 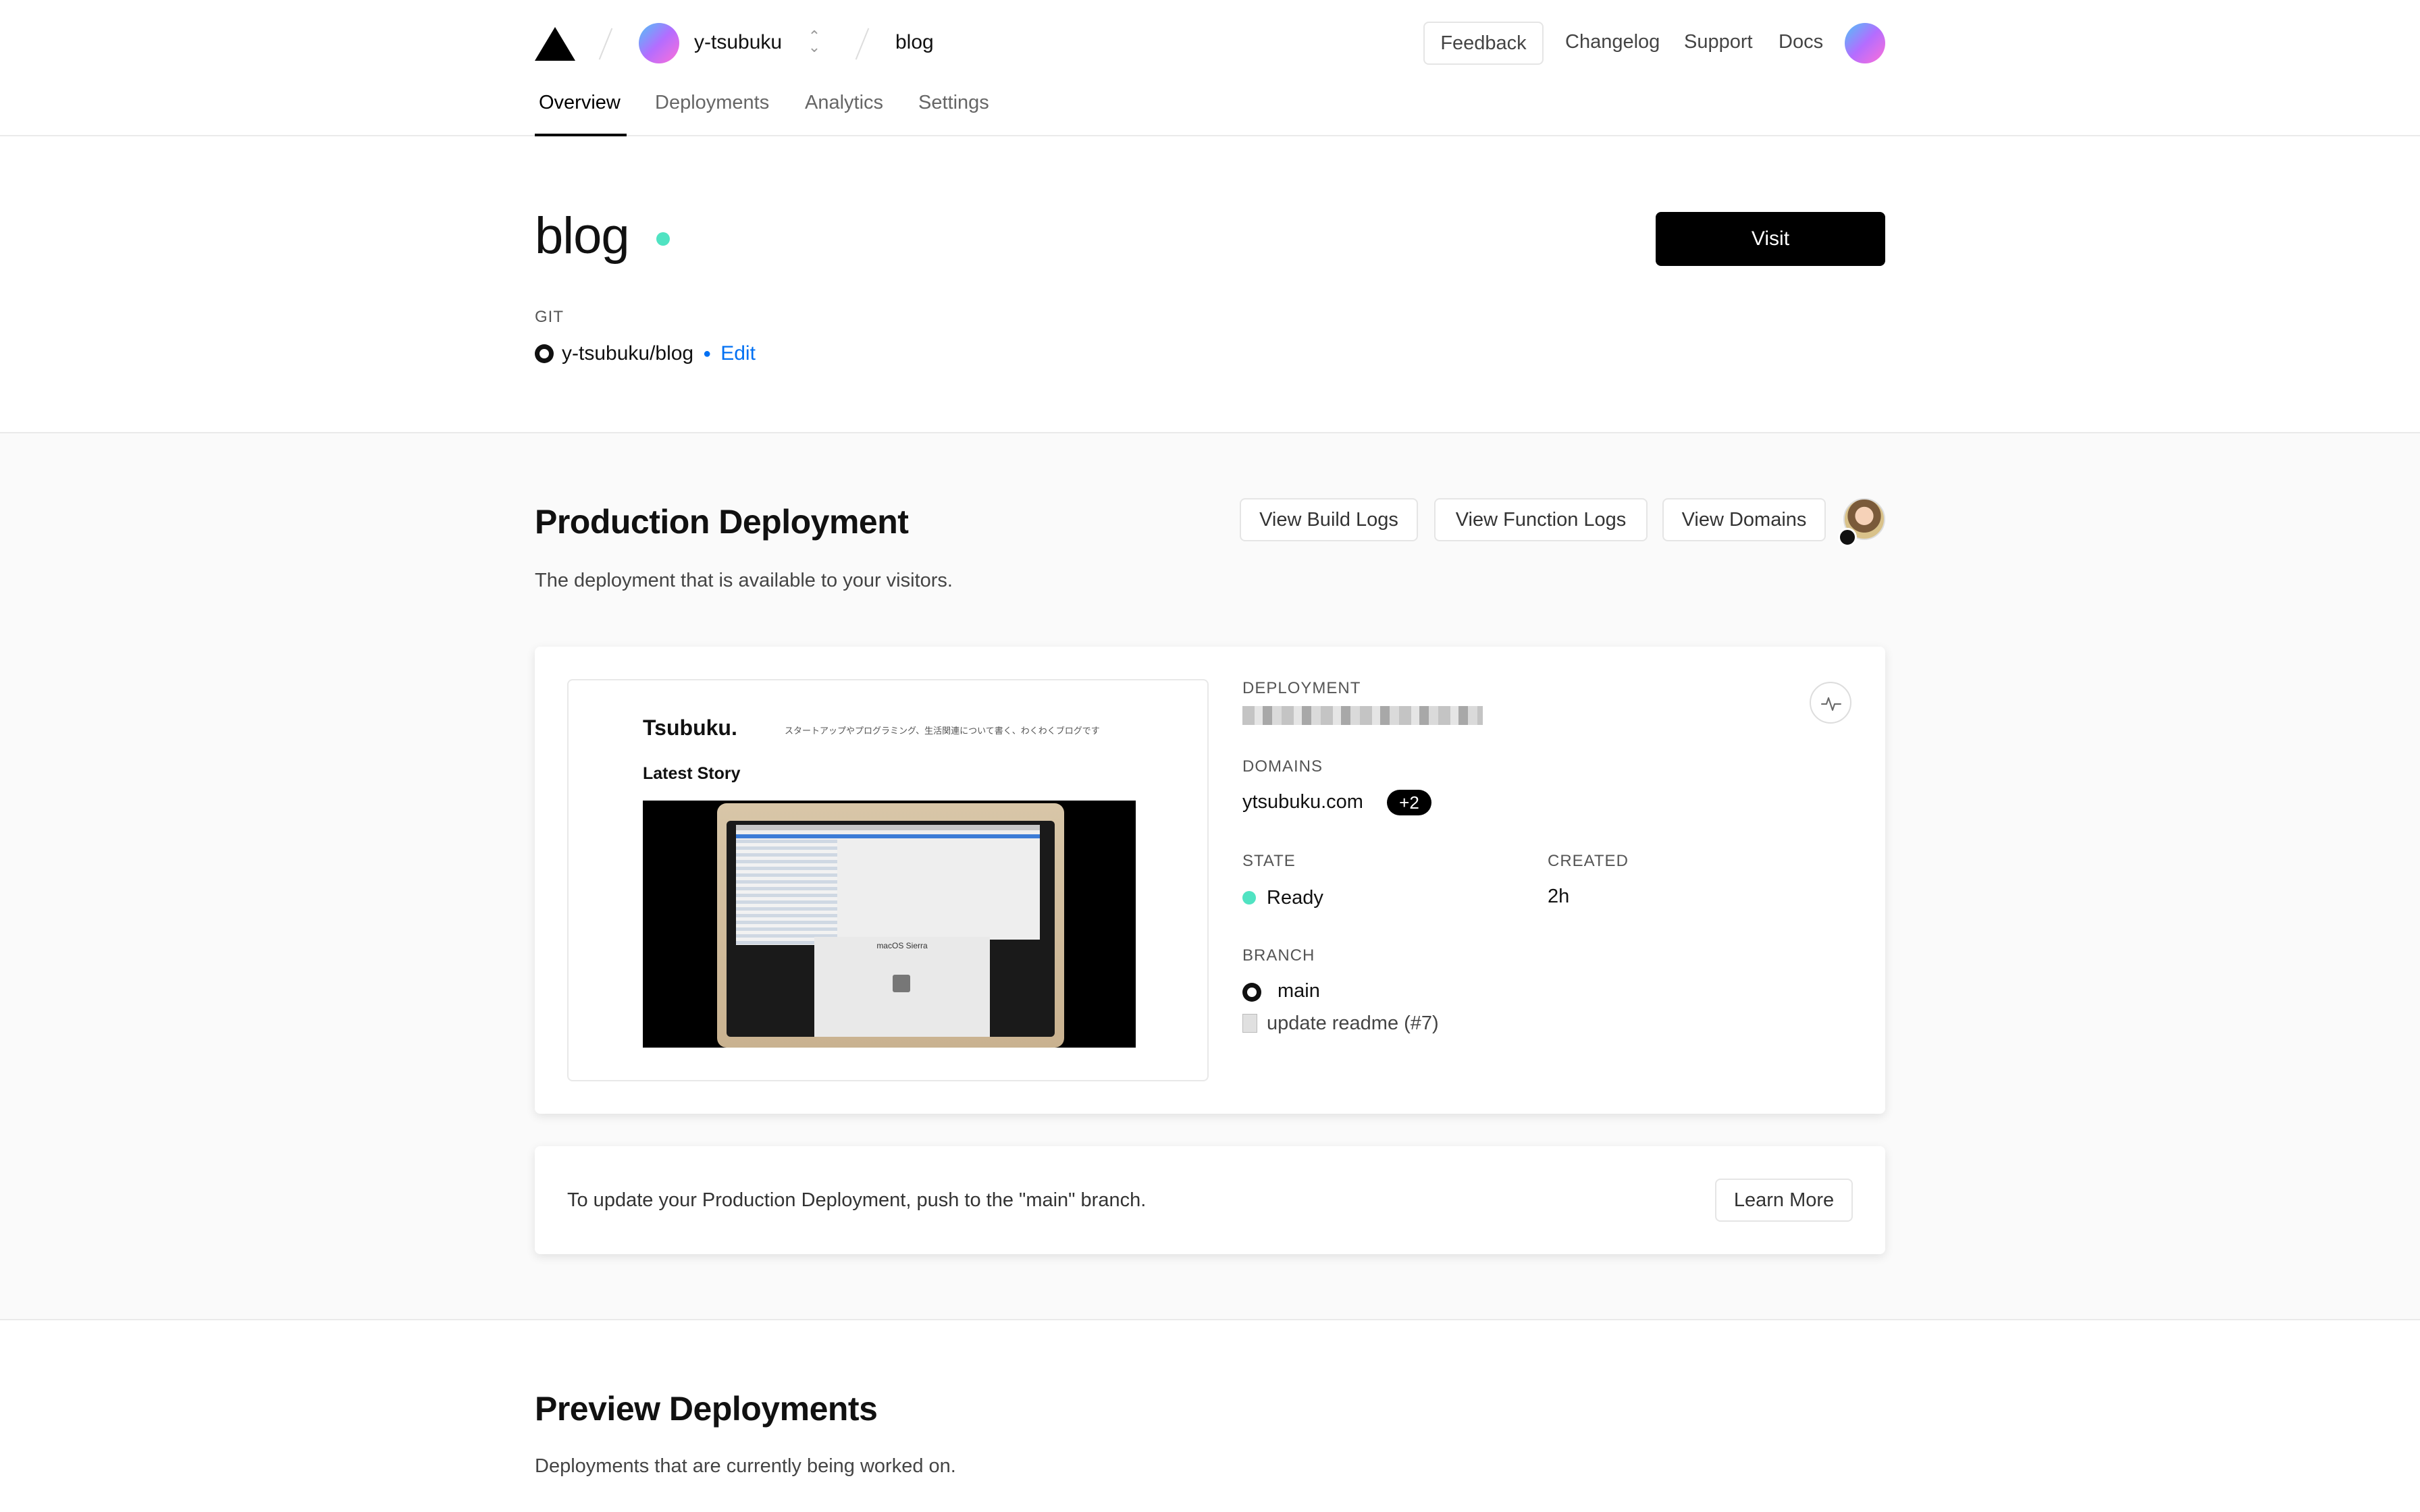 I want to click on tab-deployments: Deployments, so click(x=712, y=103).